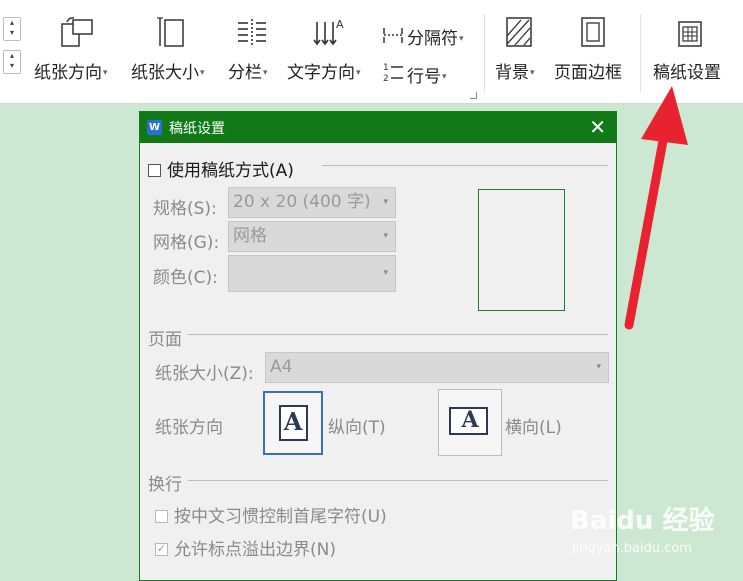 This screenshot has width=743, height=581. I want to click on annotation-arrow-icon, so click(656, 208).